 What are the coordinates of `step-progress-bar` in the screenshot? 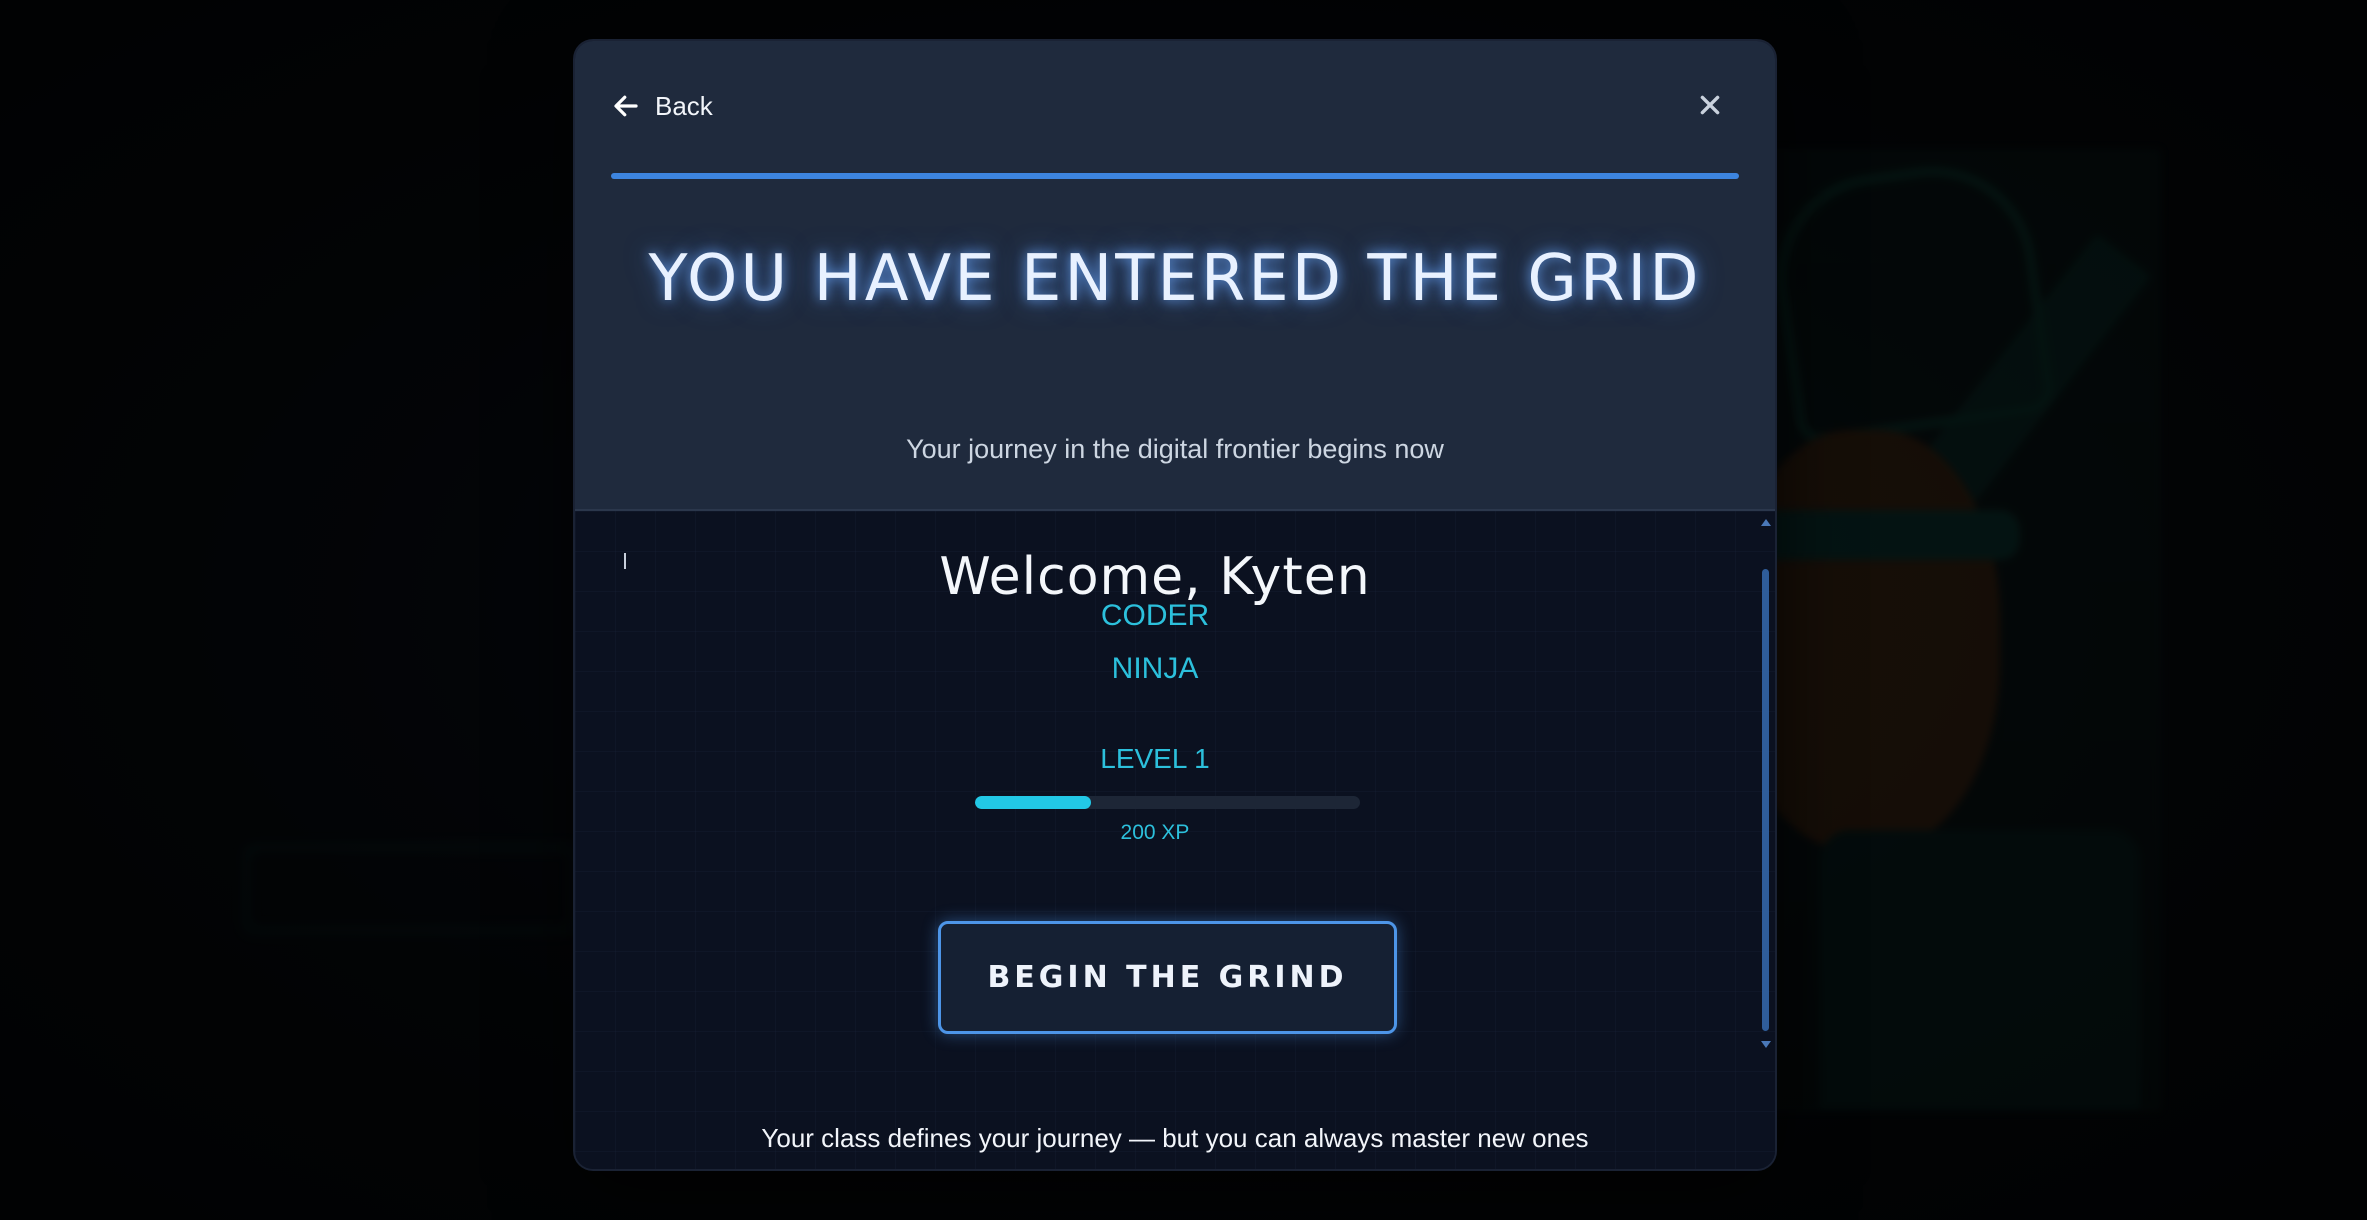 It's located at (1175, 176).